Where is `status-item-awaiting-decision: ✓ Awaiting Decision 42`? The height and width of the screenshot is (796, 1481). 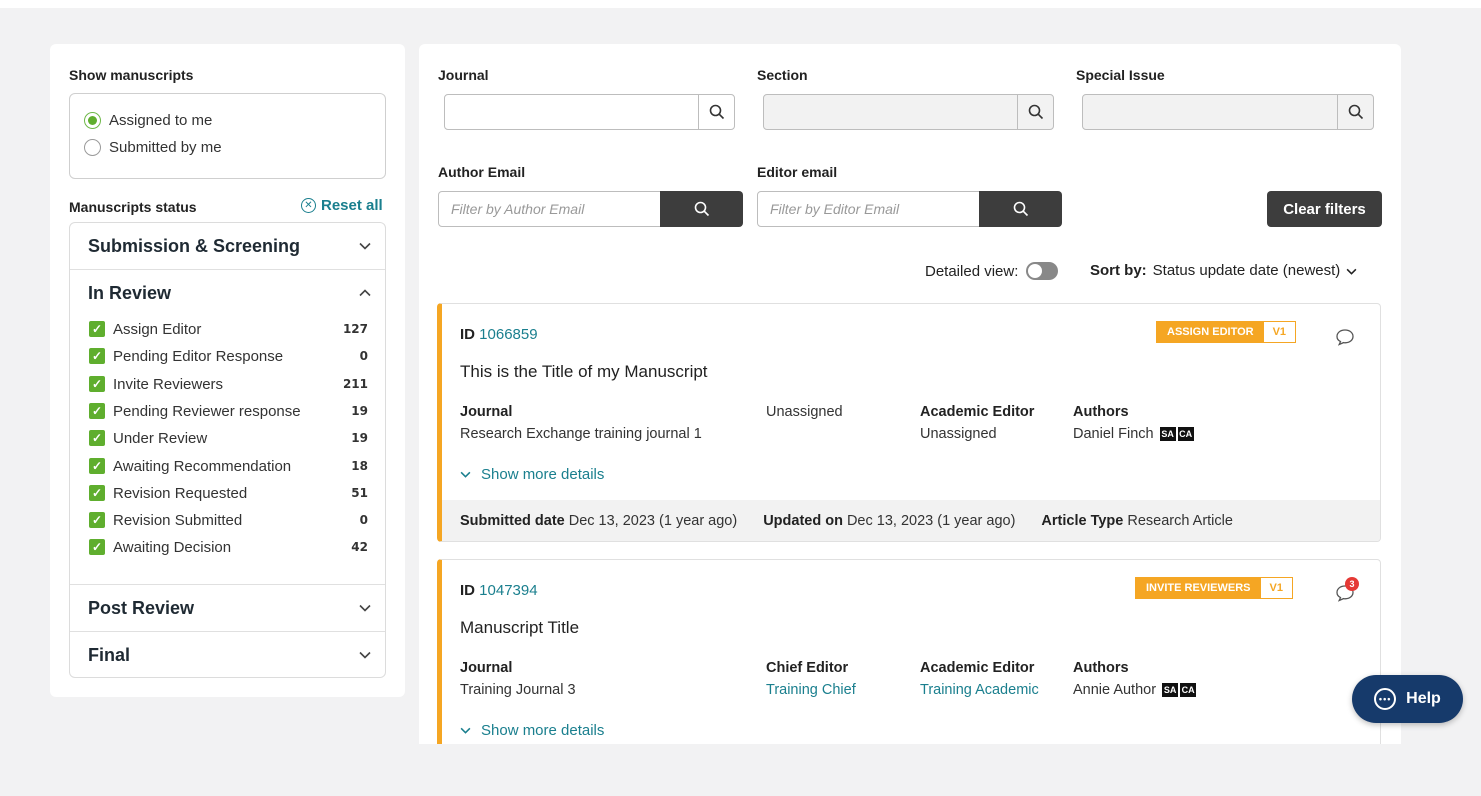 status-item-awaiting-decision: ✓ Awaiting Decision 42 is located at coordinates (230, 547).